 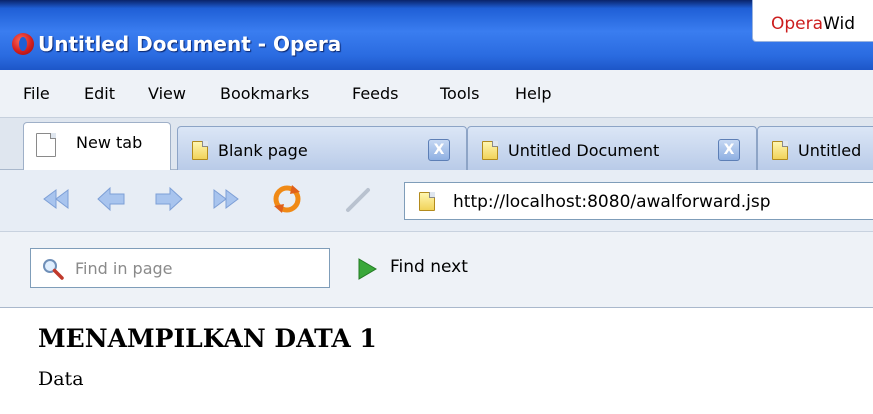 I want to click on back-arrow-icon, so click(x=111, y=199).